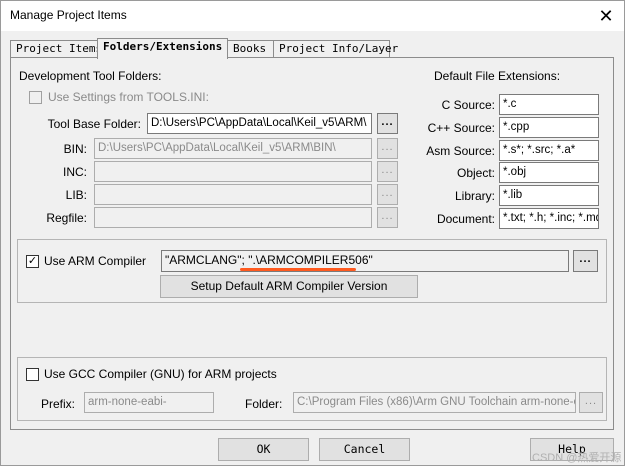  Describe the element at coordinates (577, 458) in the screenshot. I see `watermark: CSDN @热爱开源` at that location.